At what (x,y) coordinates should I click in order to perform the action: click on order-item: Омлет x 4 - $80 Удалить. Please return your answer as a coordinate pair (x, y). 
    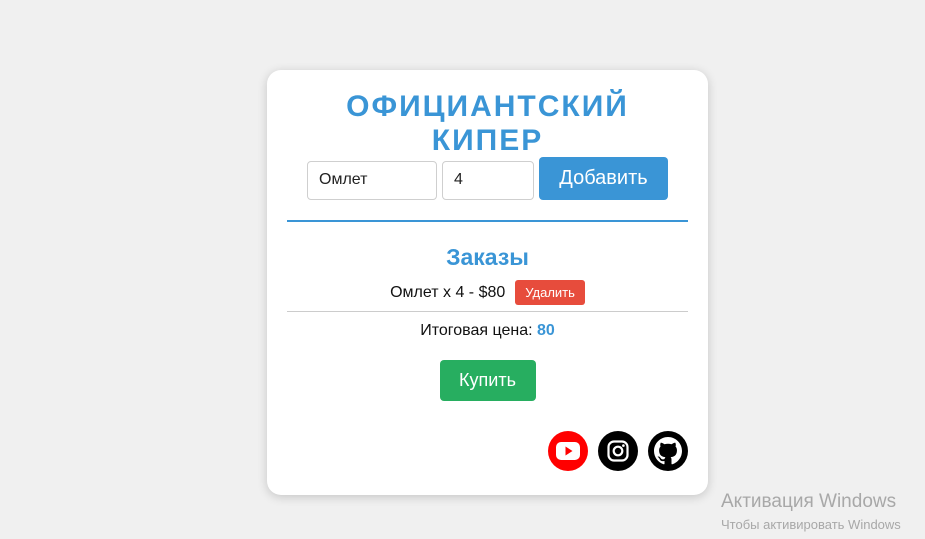
    Looking at the image, I should click on (487, 296).